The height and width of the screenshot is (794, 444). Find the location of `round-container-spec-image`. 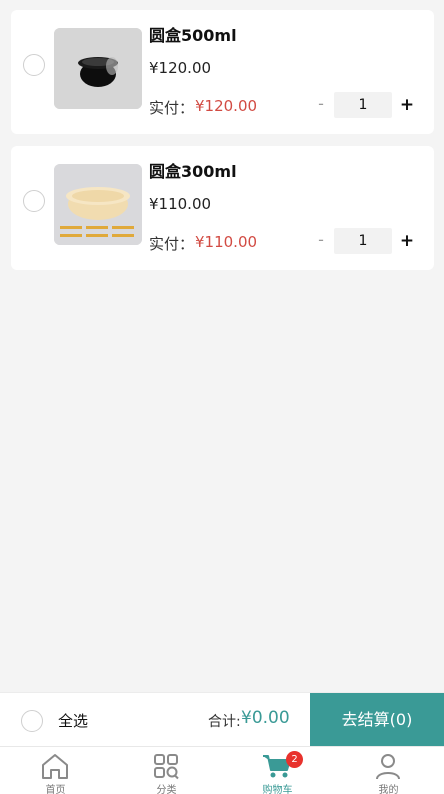

round-container-spec-image is located at coordinates (98, 204).